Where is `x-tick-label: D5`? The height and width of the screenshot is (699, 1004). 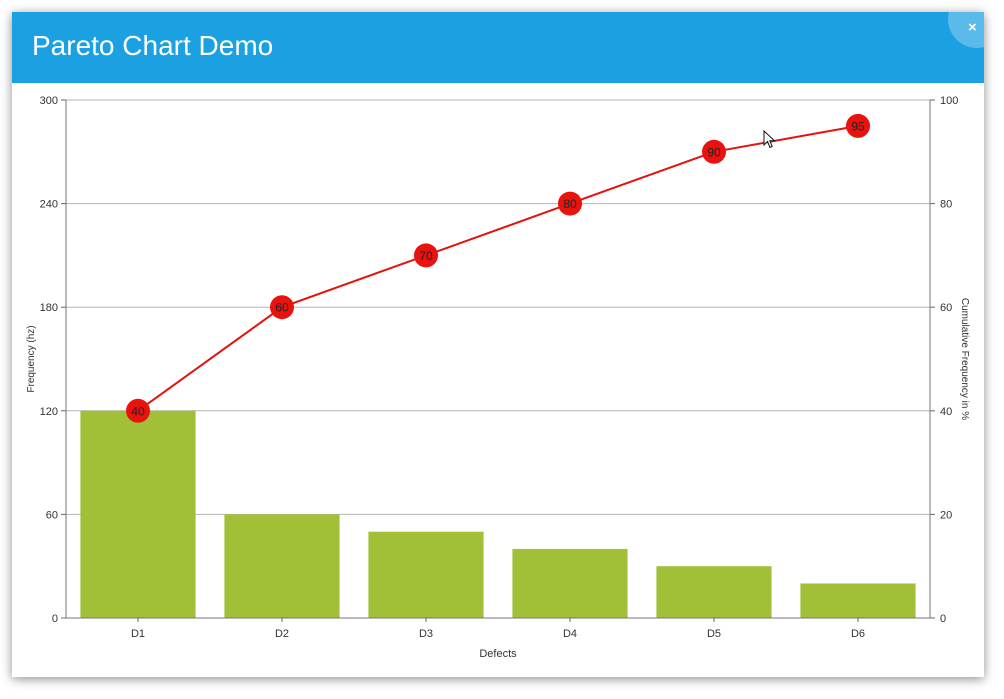 x-tick-label: D5 is located at coordinates (714, 634).